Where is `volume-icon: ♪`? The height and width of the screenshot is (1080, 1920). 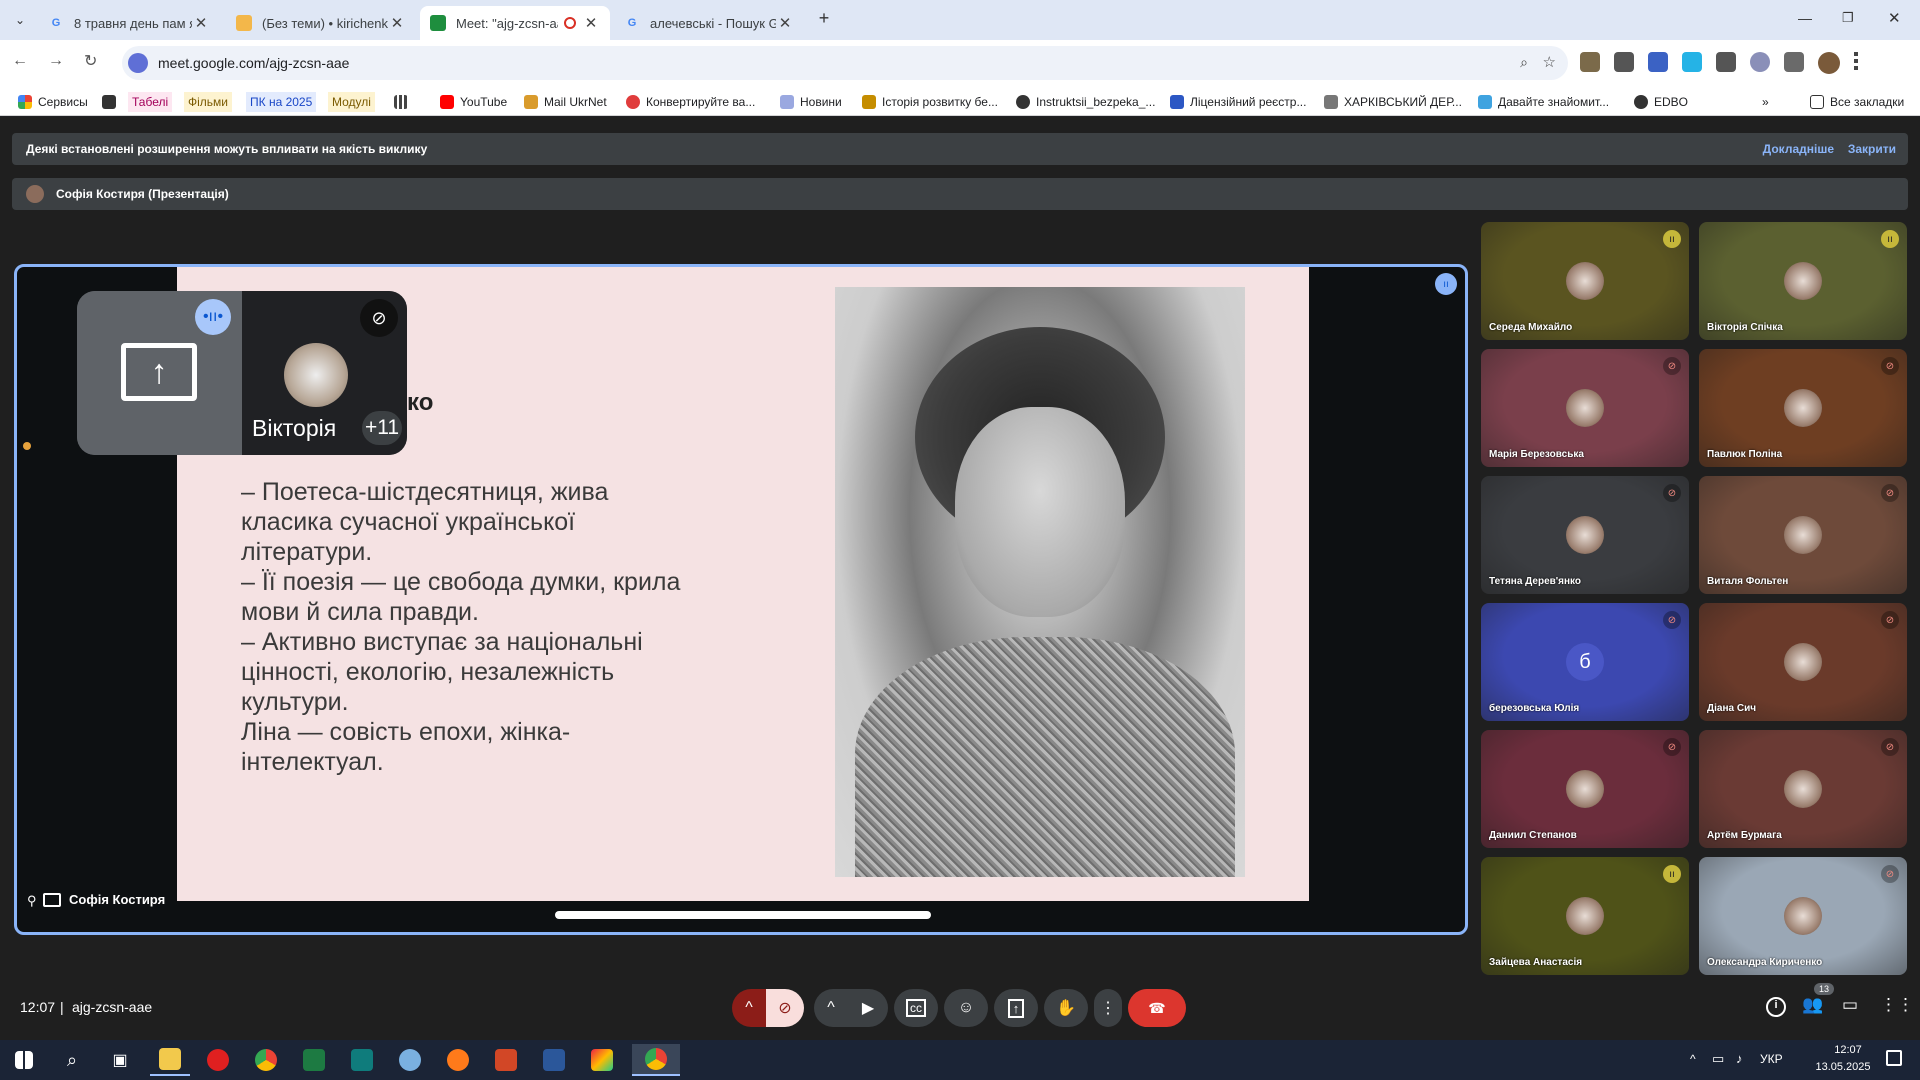 volume-icon: ♪ is located at coordinates (1739, 1058).